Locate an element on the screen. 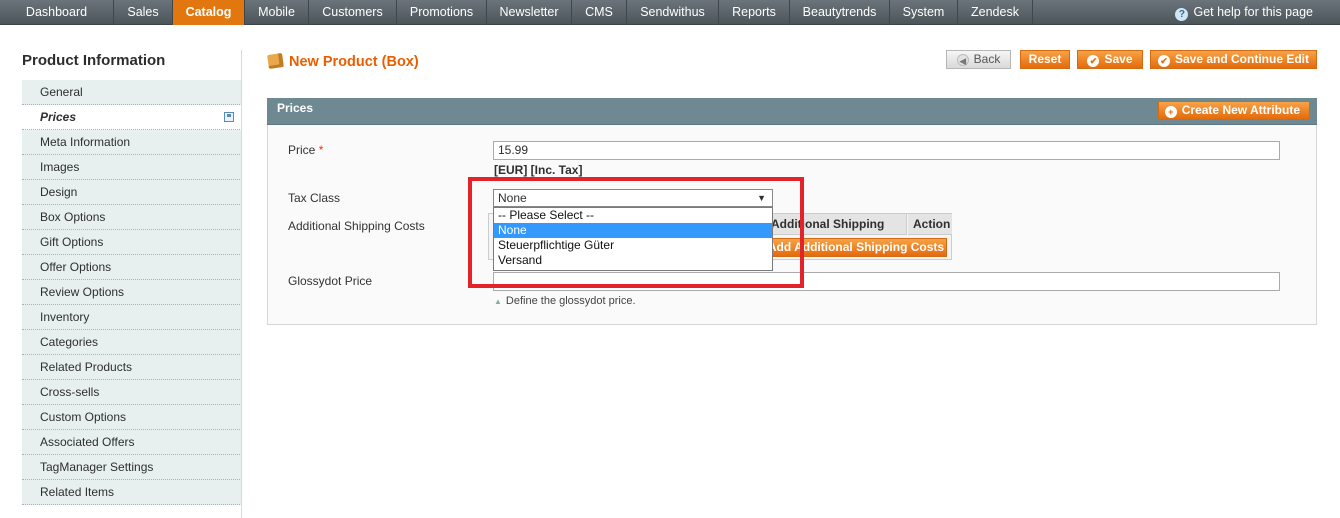  sidebar-item-custom-options: Custom Options is located at coordinates (132, 417).